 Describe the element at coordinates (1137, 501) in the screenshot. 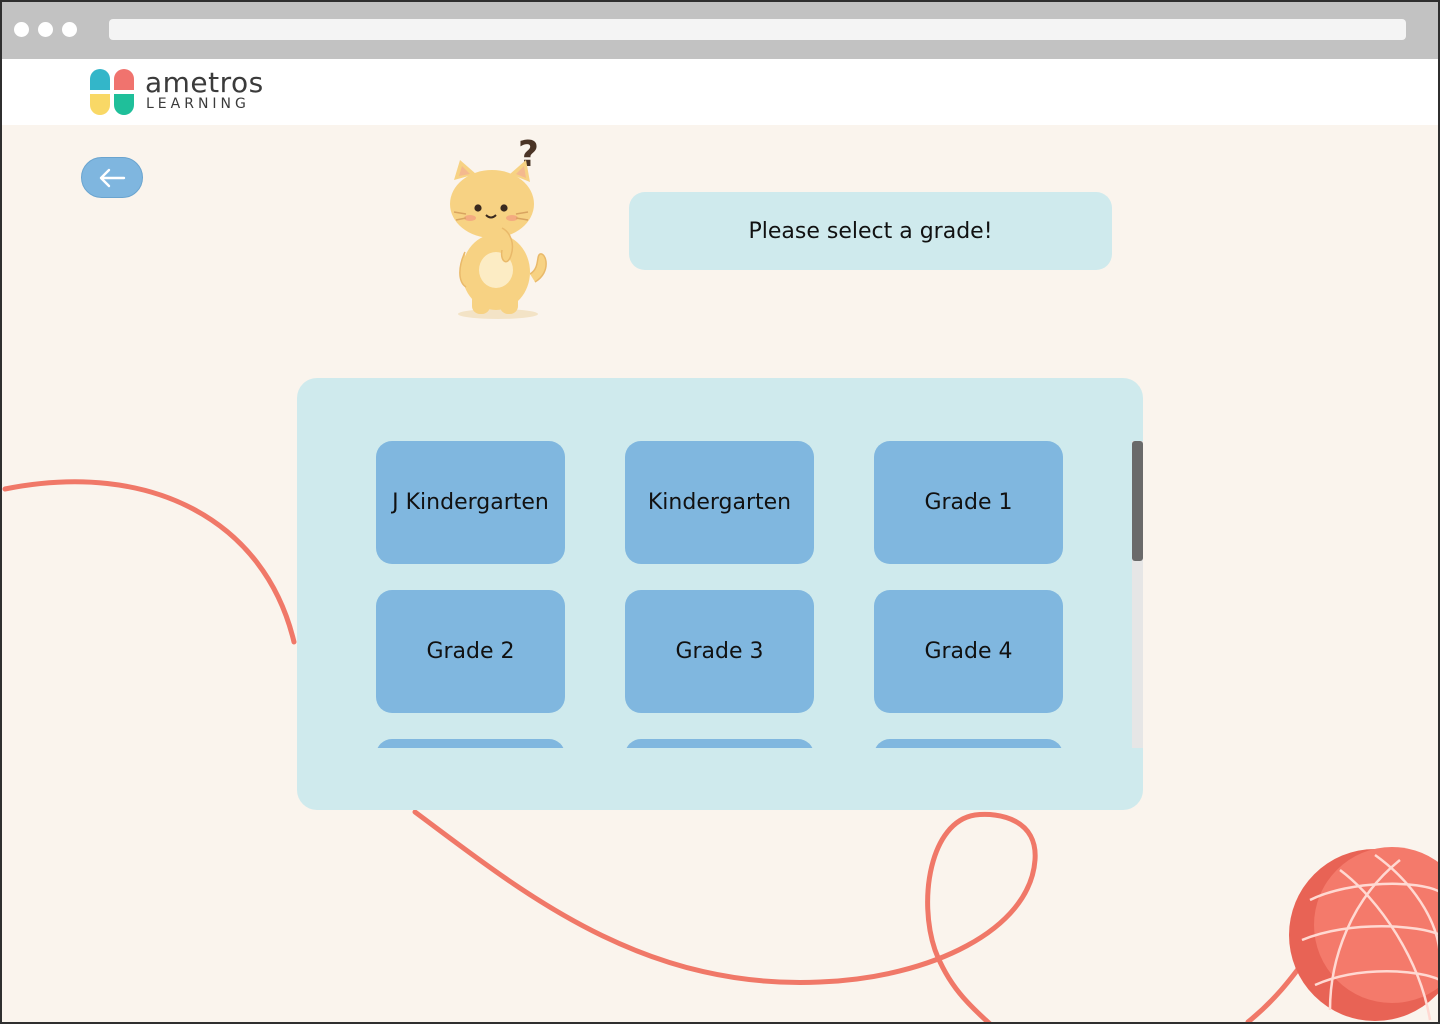

I see `scrollbar-thumb` at that location.